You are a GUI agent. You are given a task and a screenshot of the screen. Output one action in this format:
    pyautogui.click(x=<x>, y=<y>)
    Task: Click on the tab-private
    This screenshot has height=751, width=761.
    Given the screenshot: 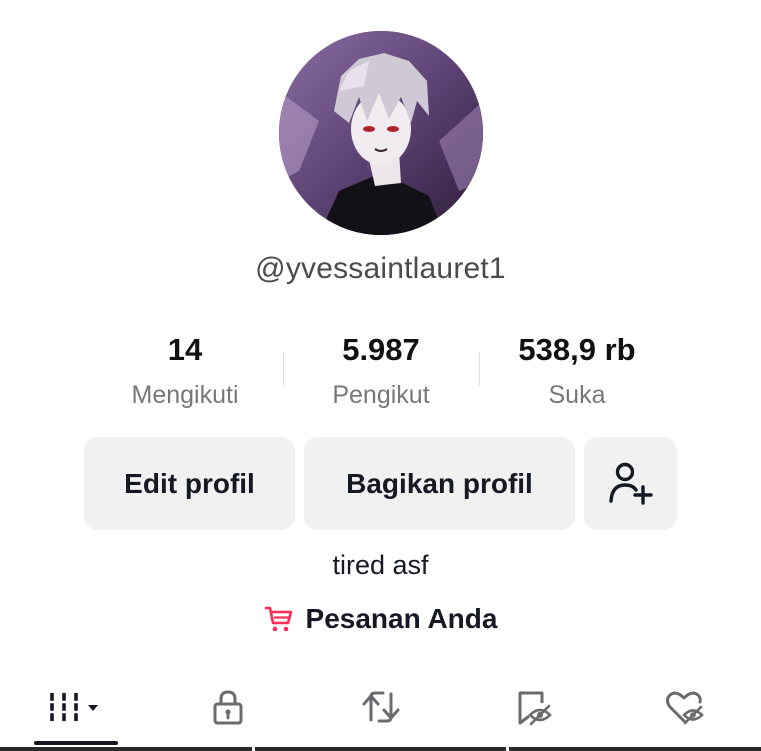 What is the action you would take?
    pyautogui.click(x=228, y=707)
    